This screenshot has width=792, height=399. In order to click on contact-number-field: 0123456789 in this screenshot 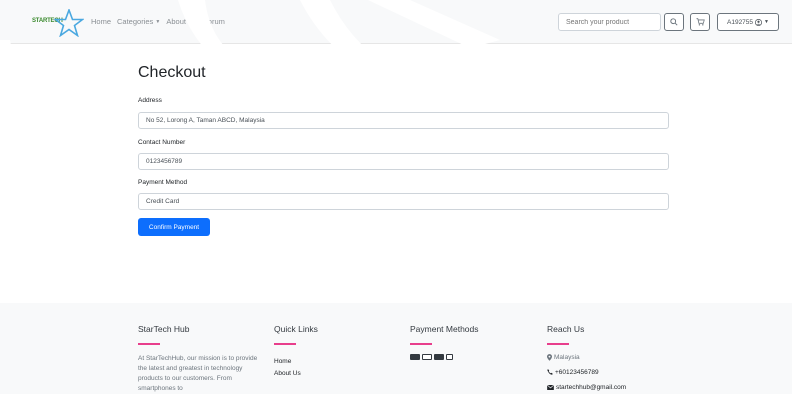, I will do `click(403, 161)`.